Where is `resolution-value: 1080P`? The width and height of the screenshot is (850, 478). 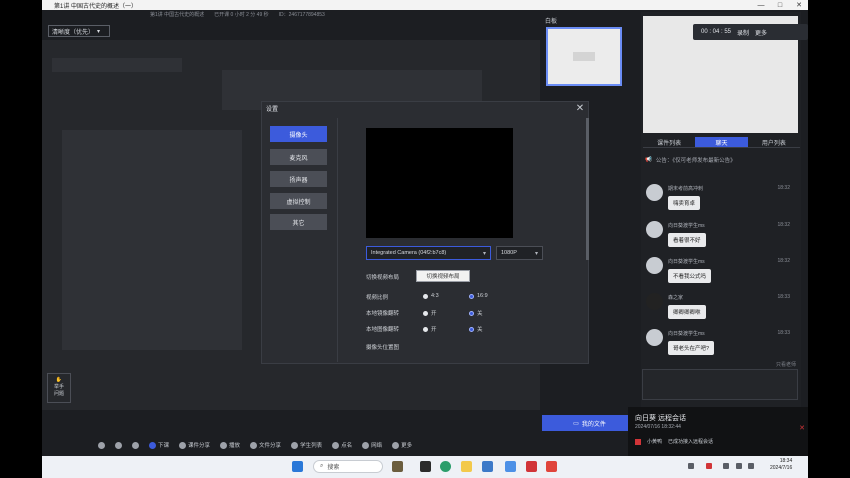 resolution-value: 1080P is located at coordinates (509, 253).